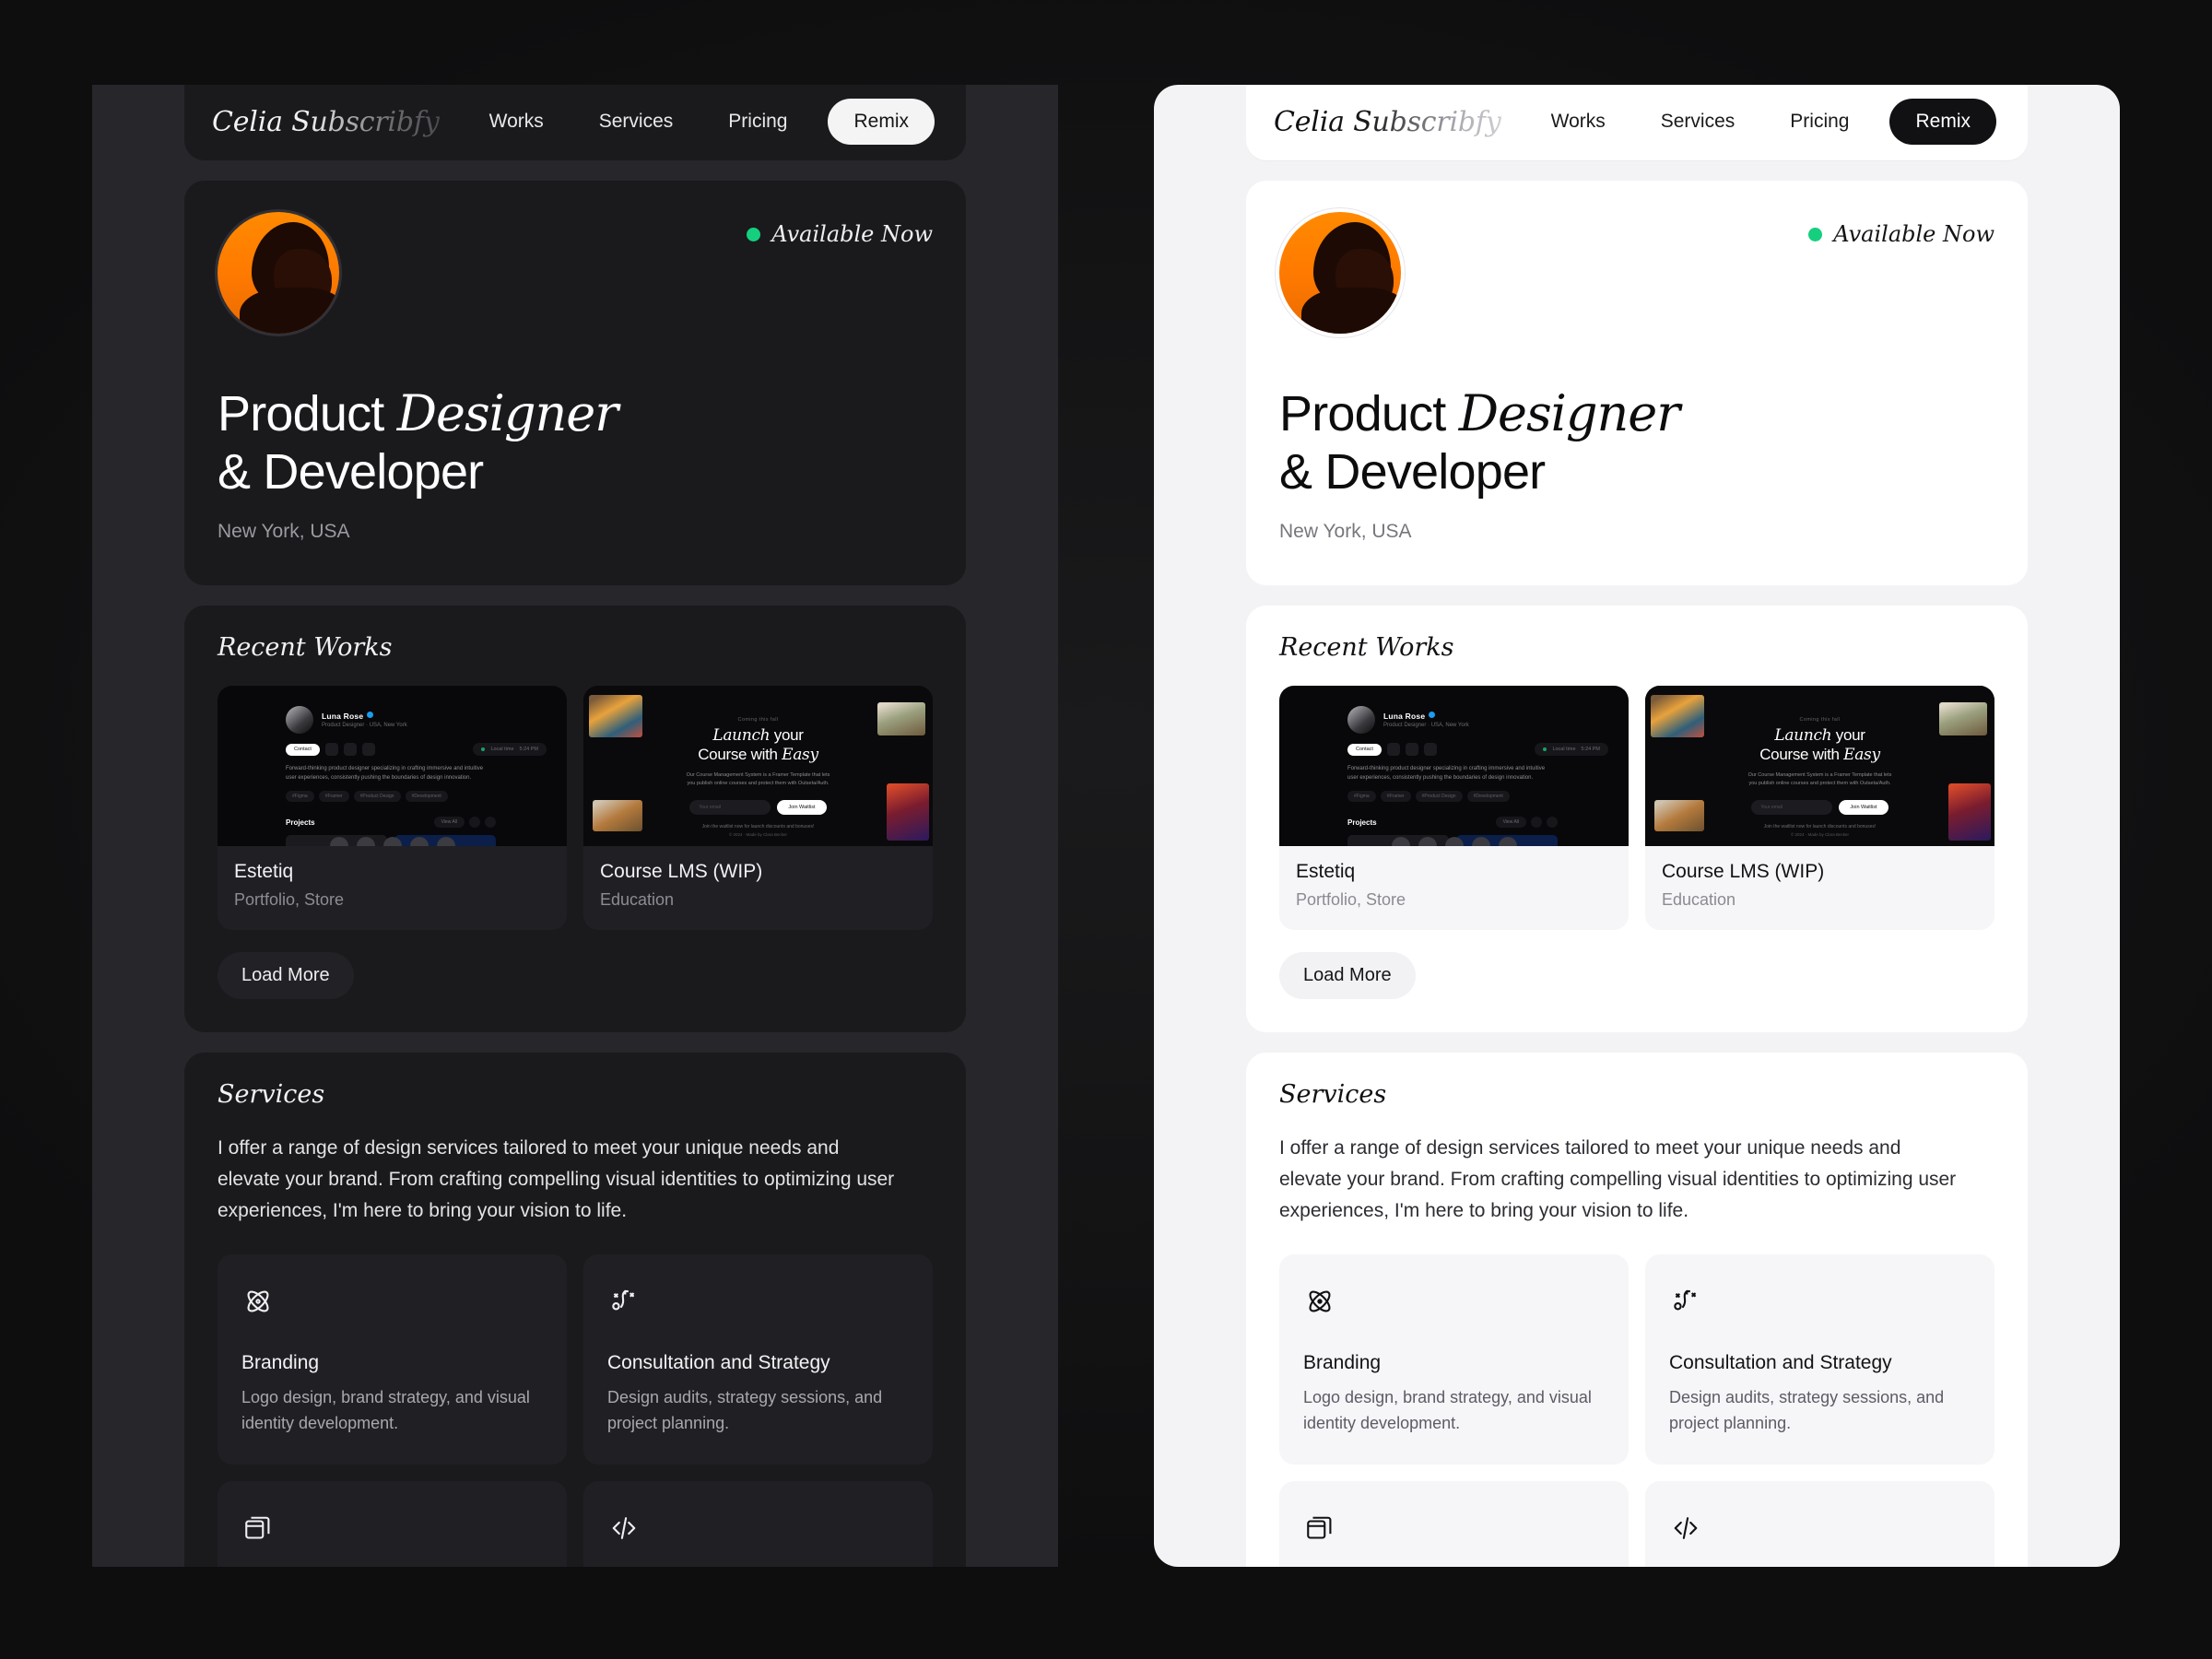 This screenshot has height=1659, width=2212. What do you see at coordinates (1369, 413) in the screenshot?
I see `hero-title-regular: Product` at bounding box center [1369, 413].